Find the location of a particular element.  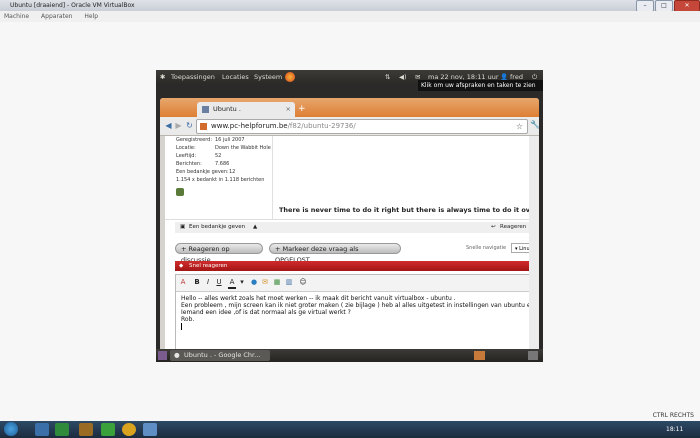

wrench-icon: 🔧 is located at coordinates (534, 124).